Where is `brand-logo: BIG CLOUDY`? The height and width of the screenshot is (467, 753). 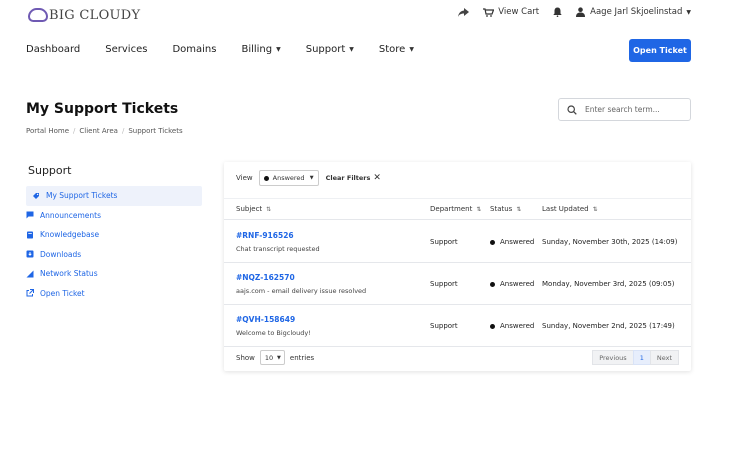
brand-logo: BIG CLOUDY is located at coordinates (84, 15).